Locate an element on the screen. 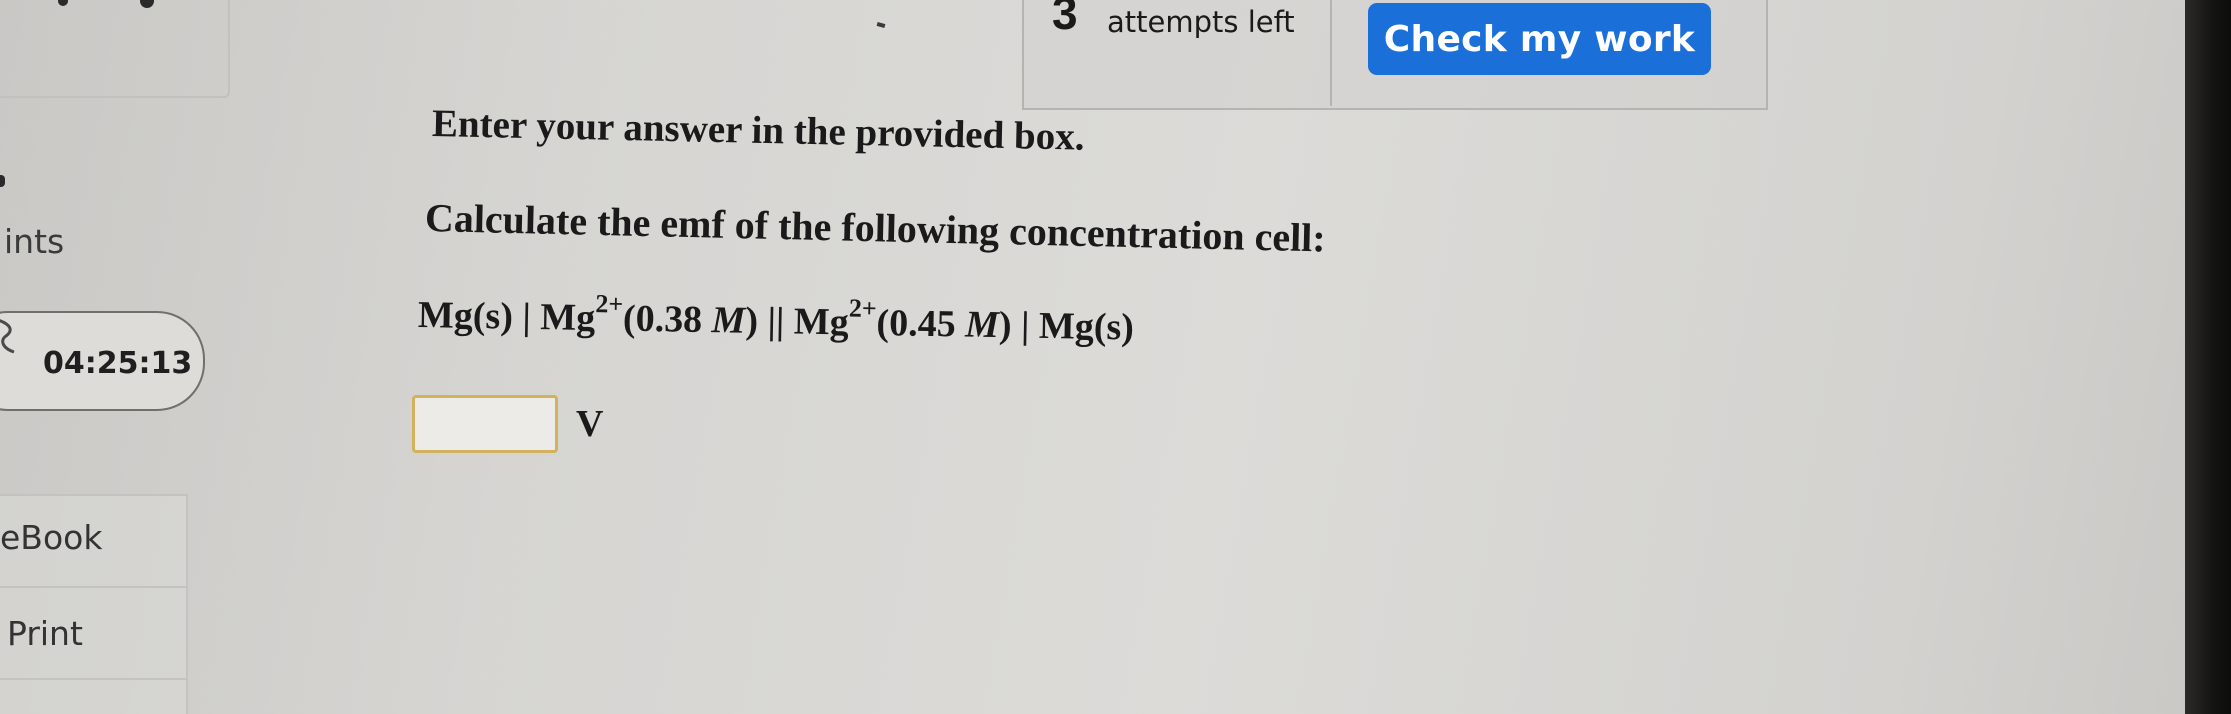 This screenshot has height=714, width=2231. sidebar-item-label: Print is located at coordinates (45, 633).